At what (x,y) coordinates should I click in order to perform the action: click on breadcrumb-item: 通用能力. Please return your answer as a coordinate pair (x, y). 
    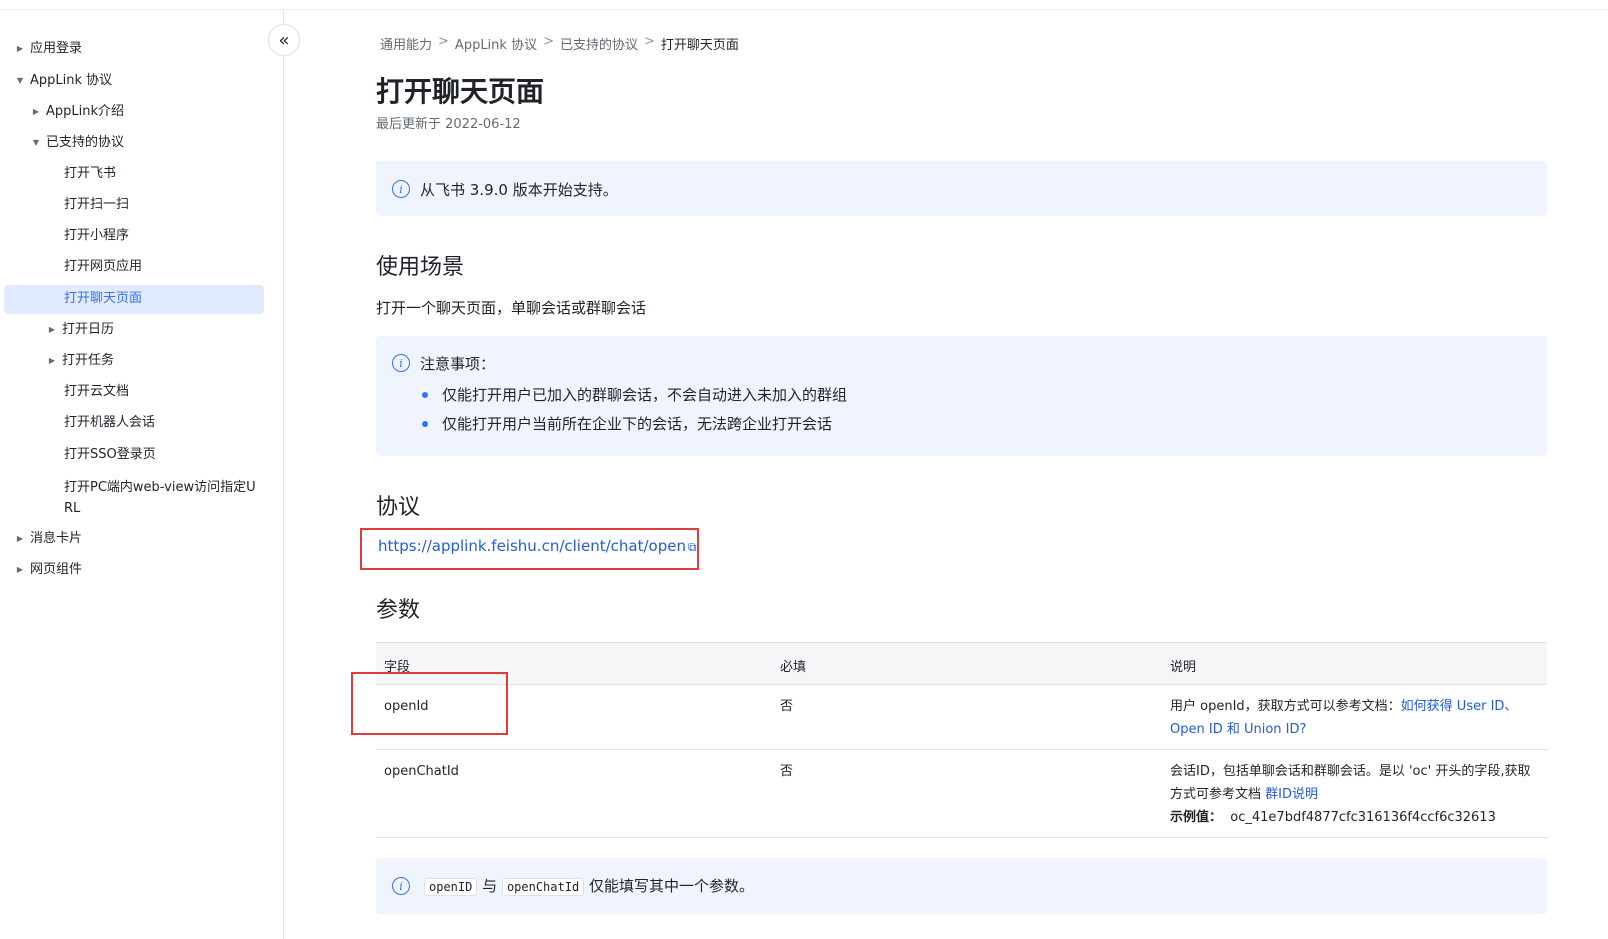
    Looking at the image, I should click on (406, 43).